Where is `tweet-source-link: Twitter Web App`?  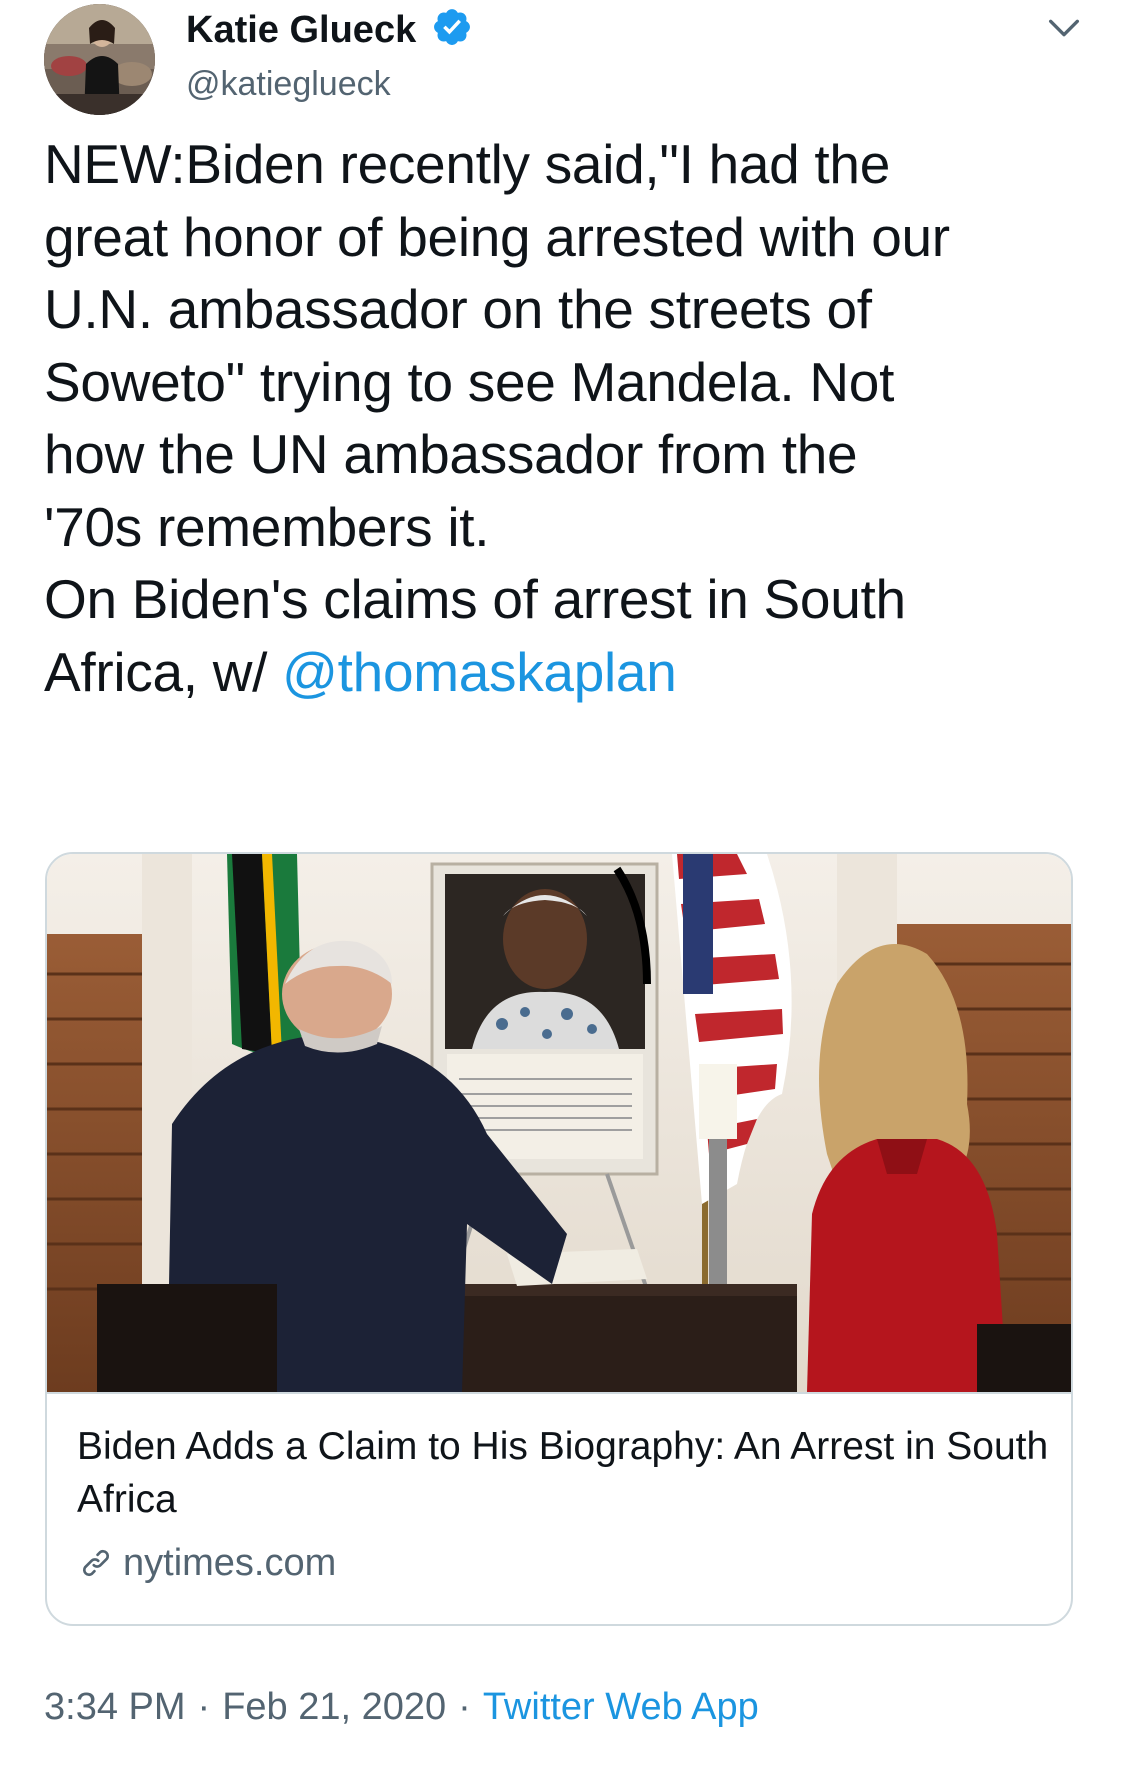 tweet-source-link: Twitter Web App is located at coordinates (621, 1707).